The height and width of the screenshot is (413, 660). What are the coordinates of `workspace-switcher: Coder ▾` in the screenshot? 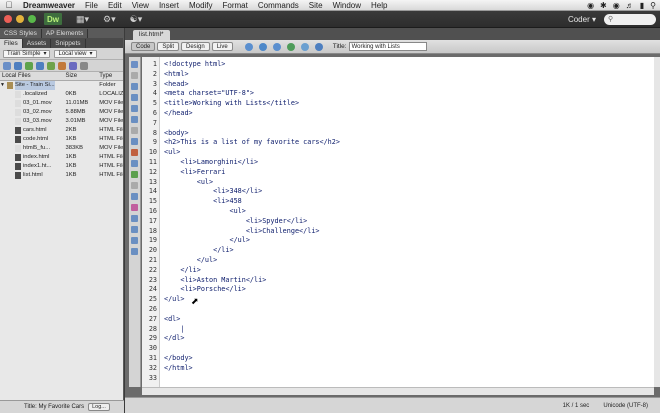 It's located at (582, 19).